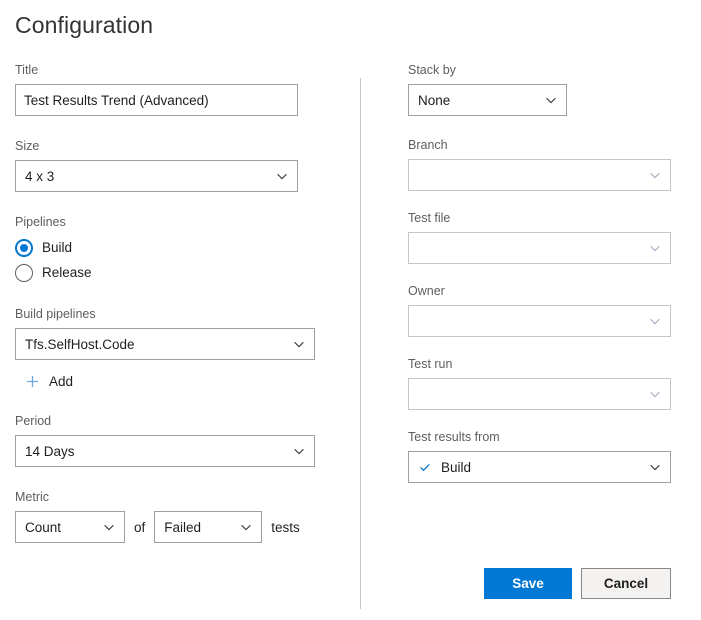  Describe the element at coordinates (24, 248) in the screenshot. I see `radio-selected-icon` at that location.